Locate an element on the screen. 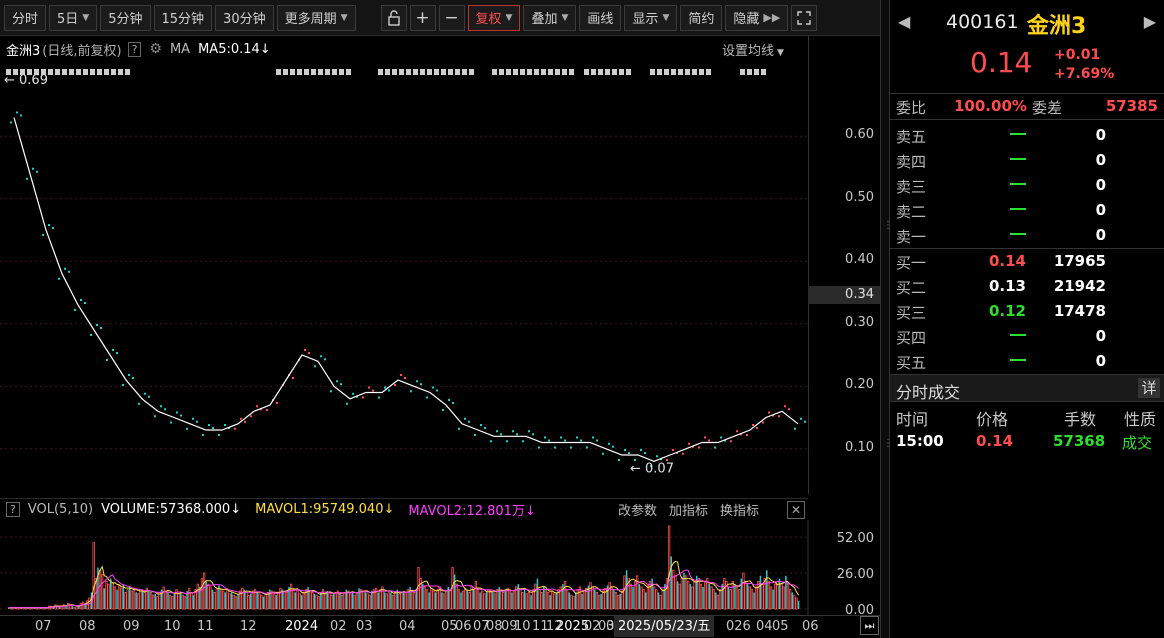  help-button: ? is located at coordinates (134, 49).